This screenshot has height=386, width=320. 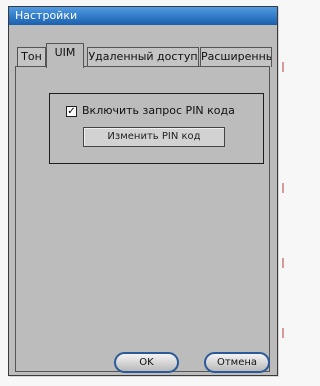 I want to click on cancel-label: Отмена, so click(x=237, y=362).